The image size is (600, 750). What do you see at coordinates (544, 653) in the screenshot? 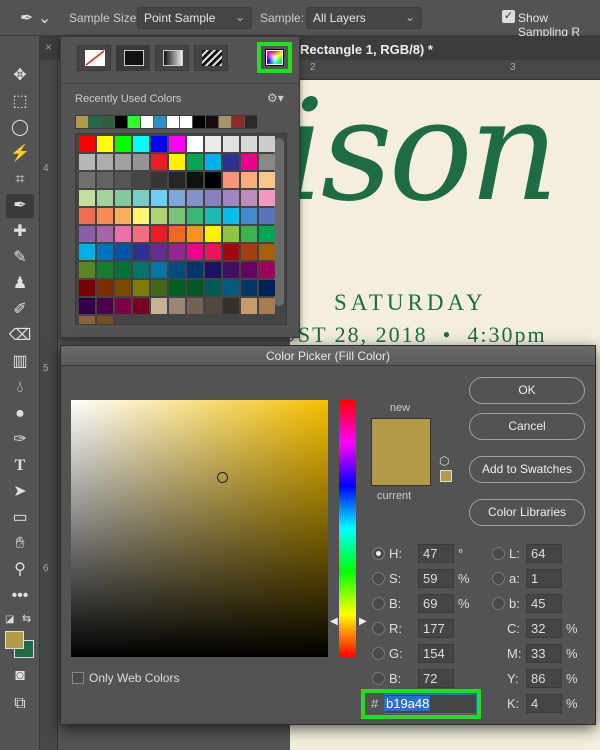
I see `field-m: 33` at bounding box center [544, 653].